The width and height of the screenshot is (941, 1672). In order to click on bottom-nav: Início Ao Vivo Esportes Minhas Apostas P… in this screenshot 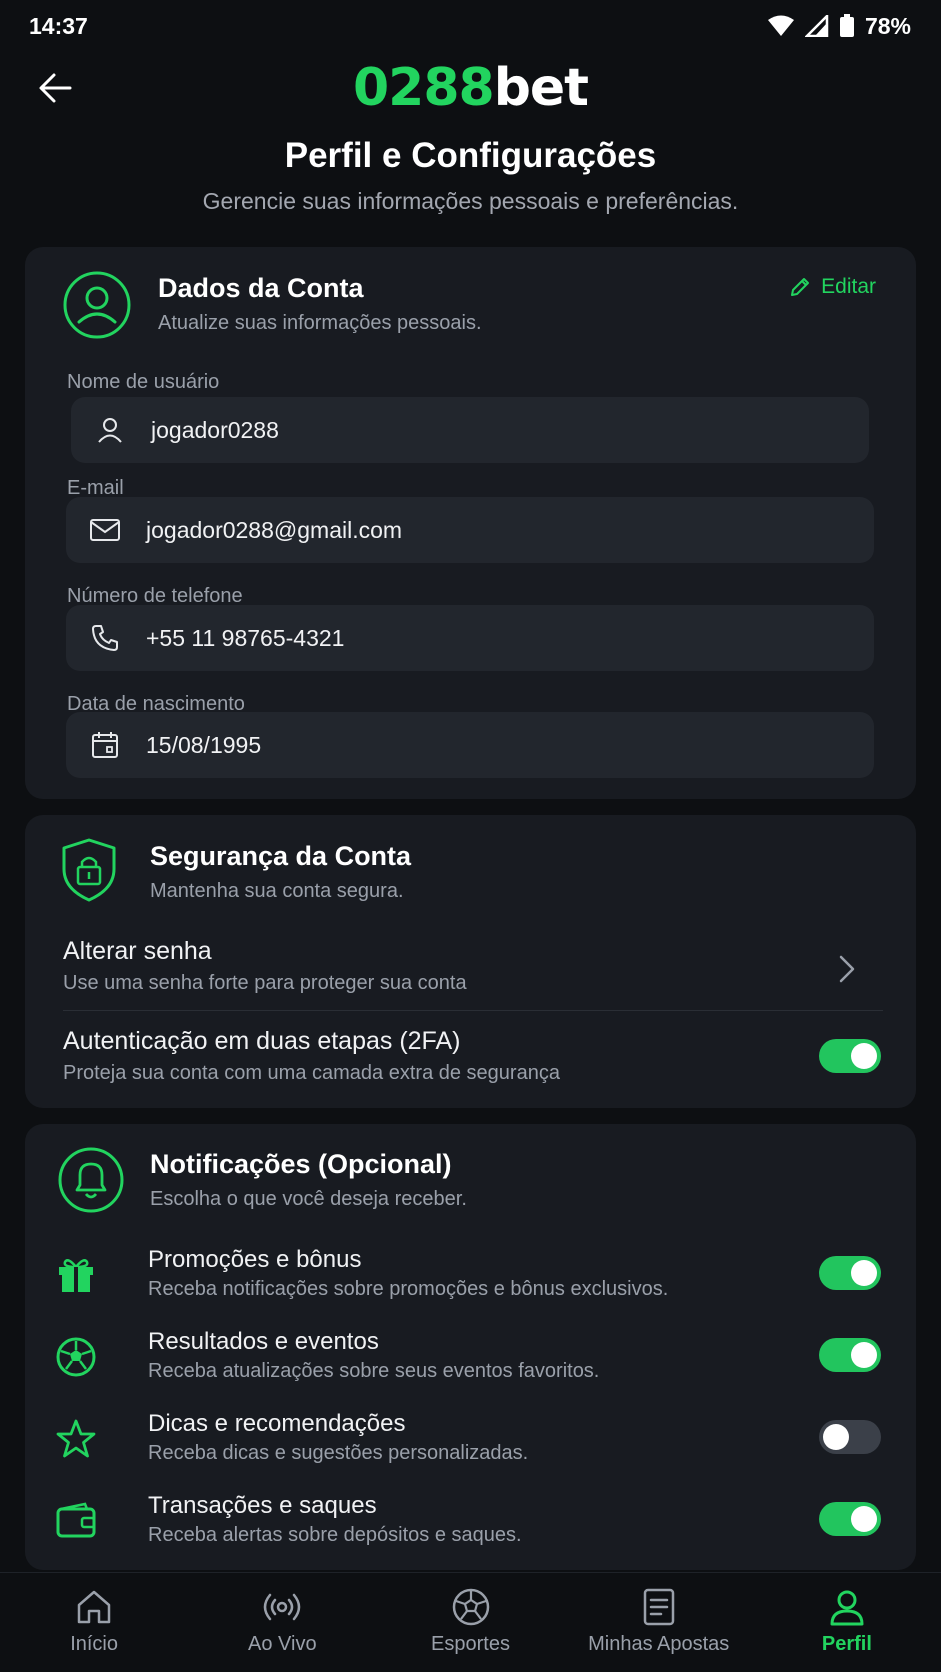, I will do `click(470, 1622)`.